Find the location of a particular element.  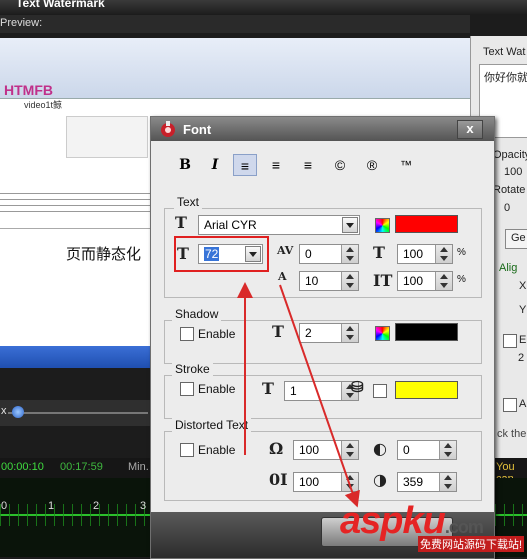

watermark-domain: .com is located at coordinates (464, 527).